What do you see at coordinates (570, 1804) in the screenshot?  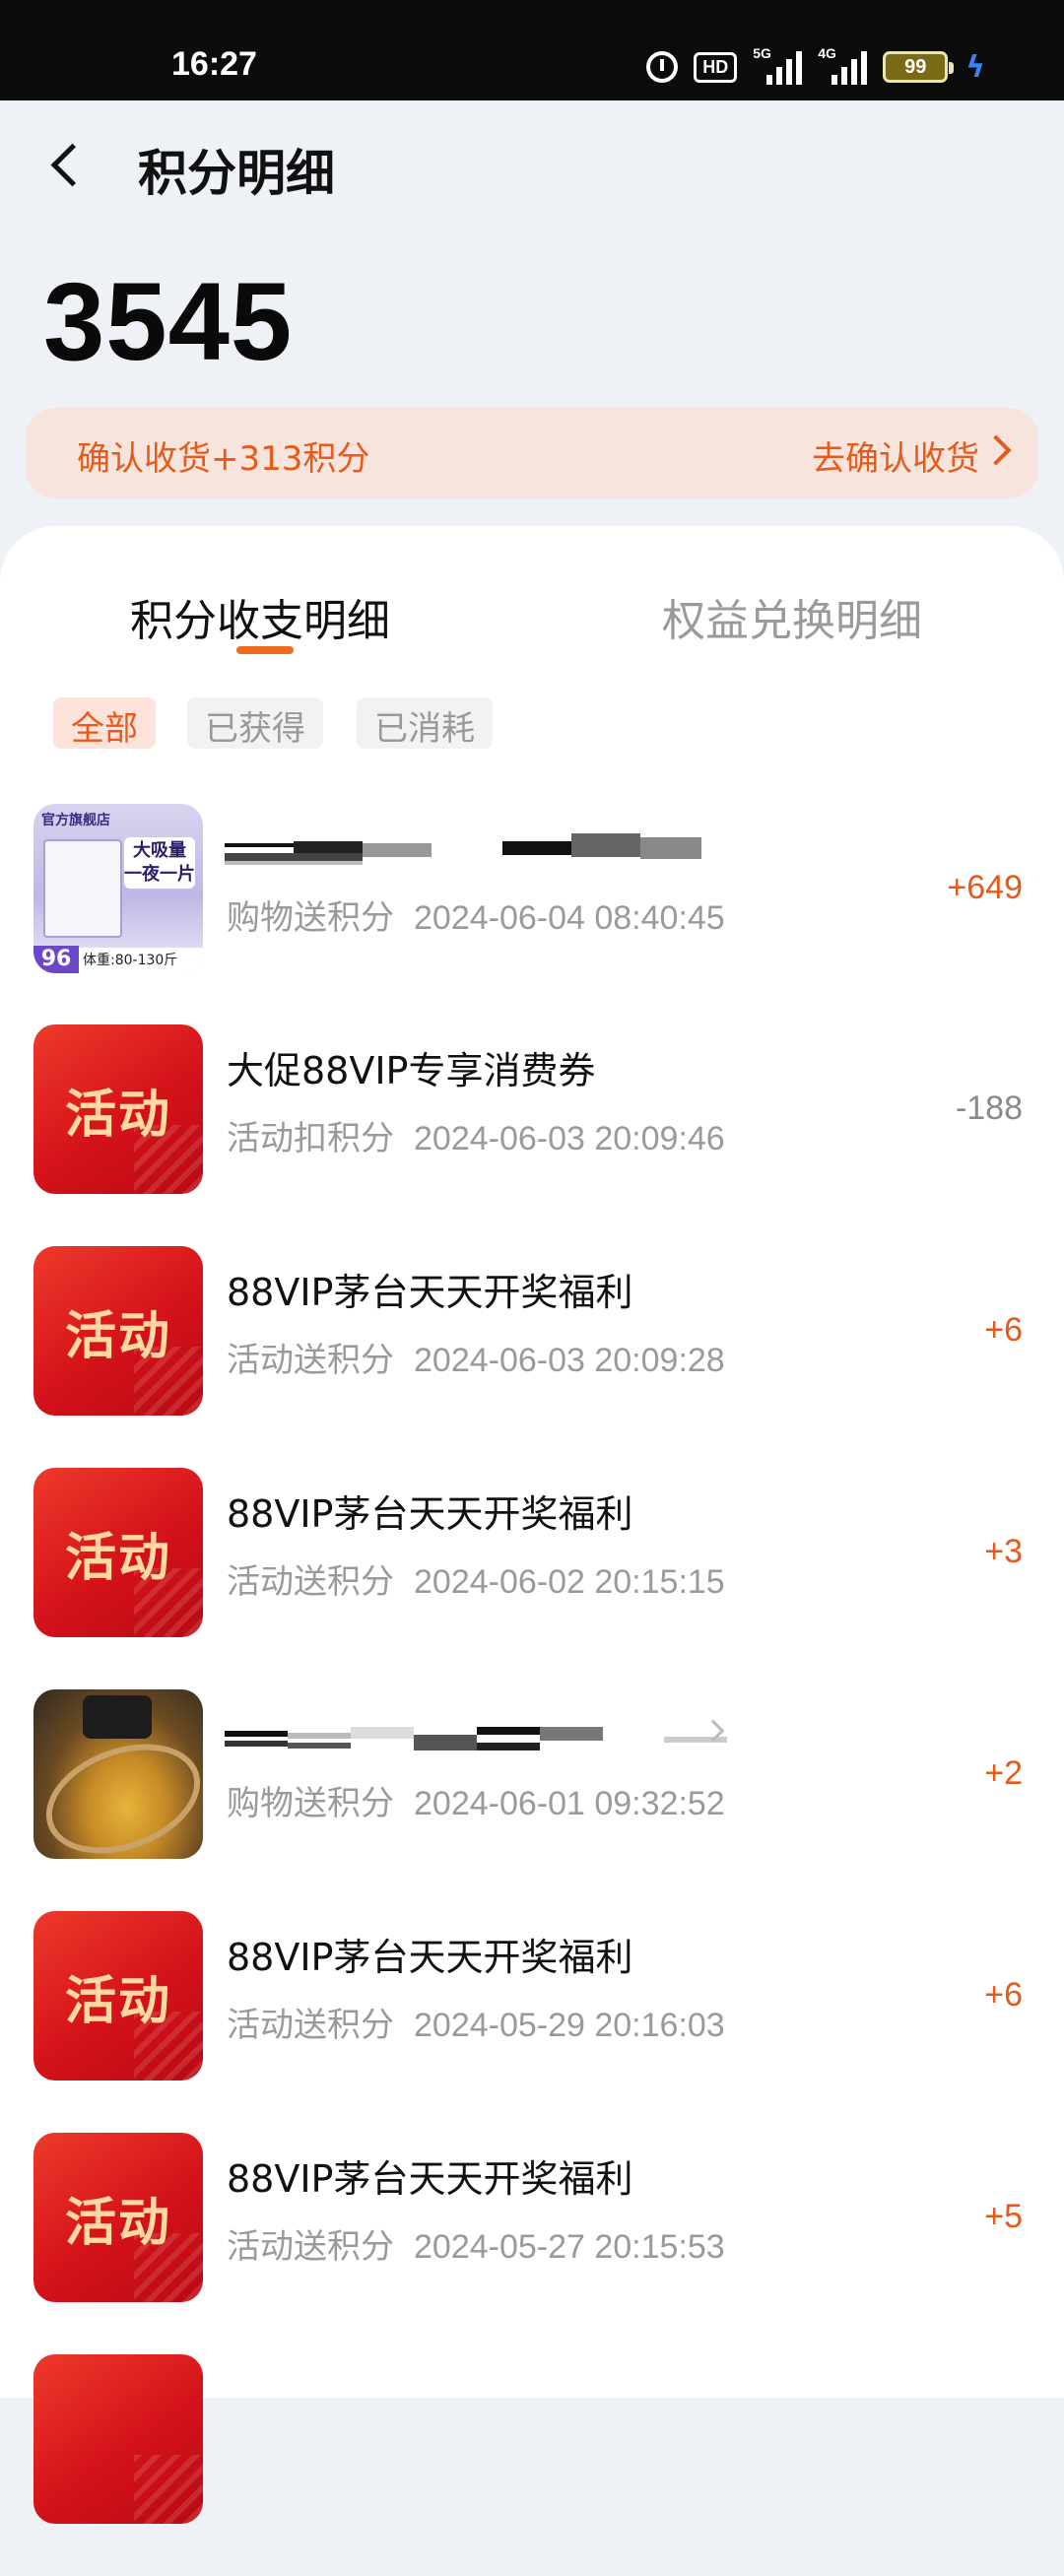 I see `record-time: 2024-06-01 09:32:52` at bounding box center [570, 1804].